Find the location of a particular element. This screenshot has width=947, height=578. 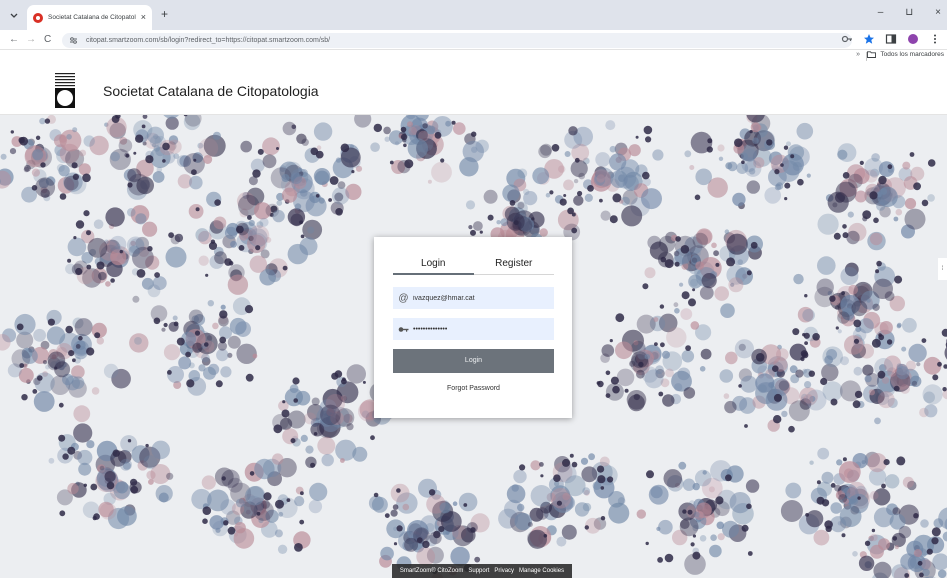

password-field is located at coordinates (473, 329).